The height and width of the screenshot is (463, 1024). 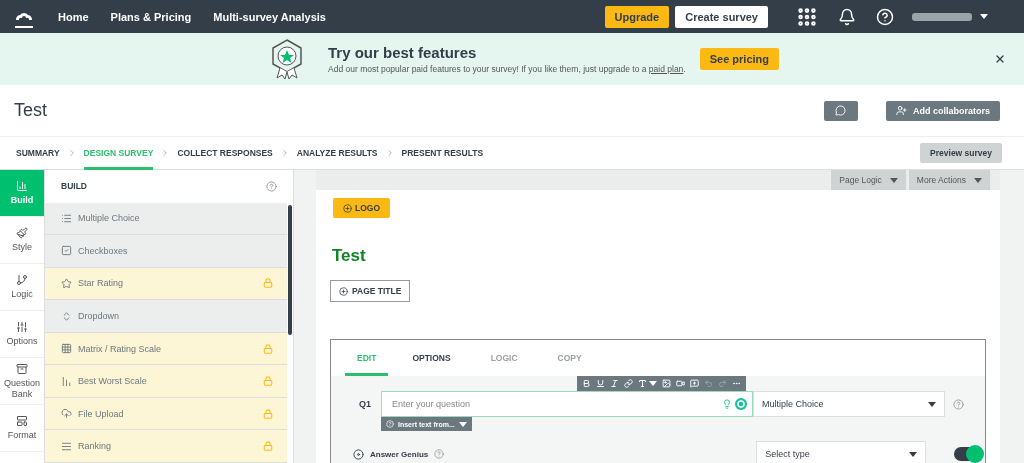 I want to click on archive-icon, so click(x=22, y=369).